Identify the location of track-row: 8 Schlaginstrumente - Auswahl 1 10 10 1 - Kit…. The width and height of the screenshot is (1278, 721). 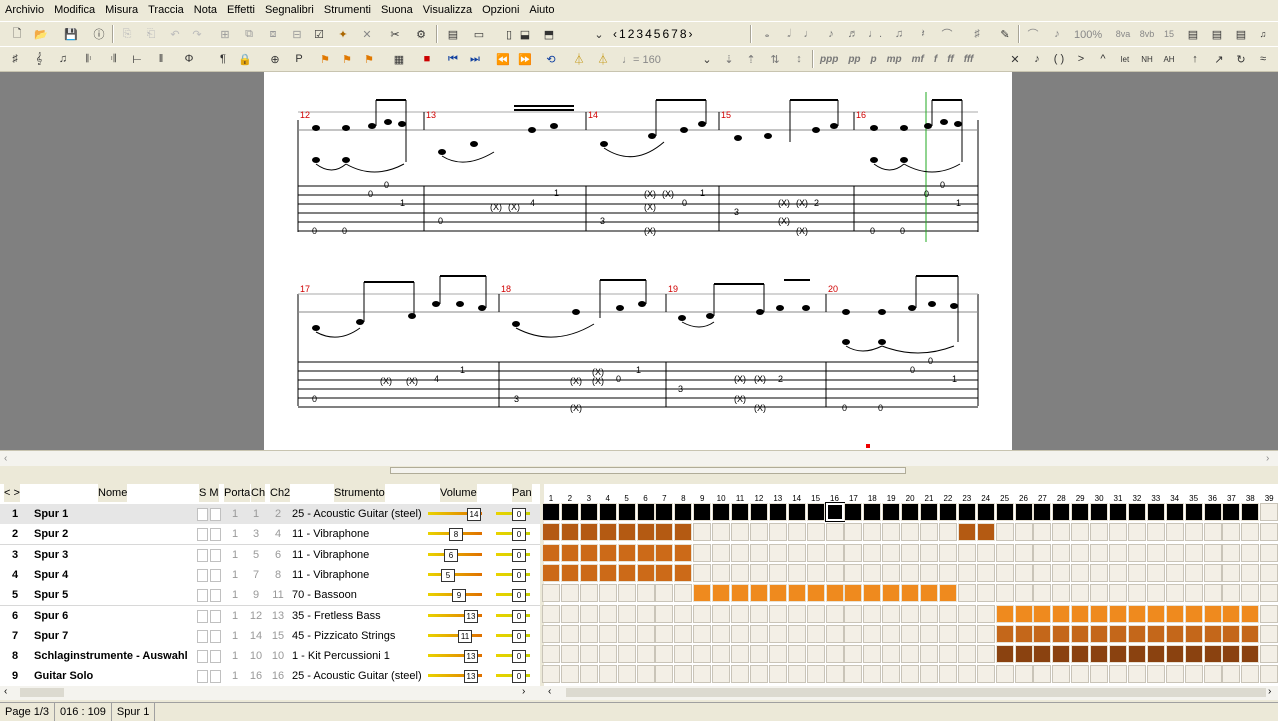
(270, 657).